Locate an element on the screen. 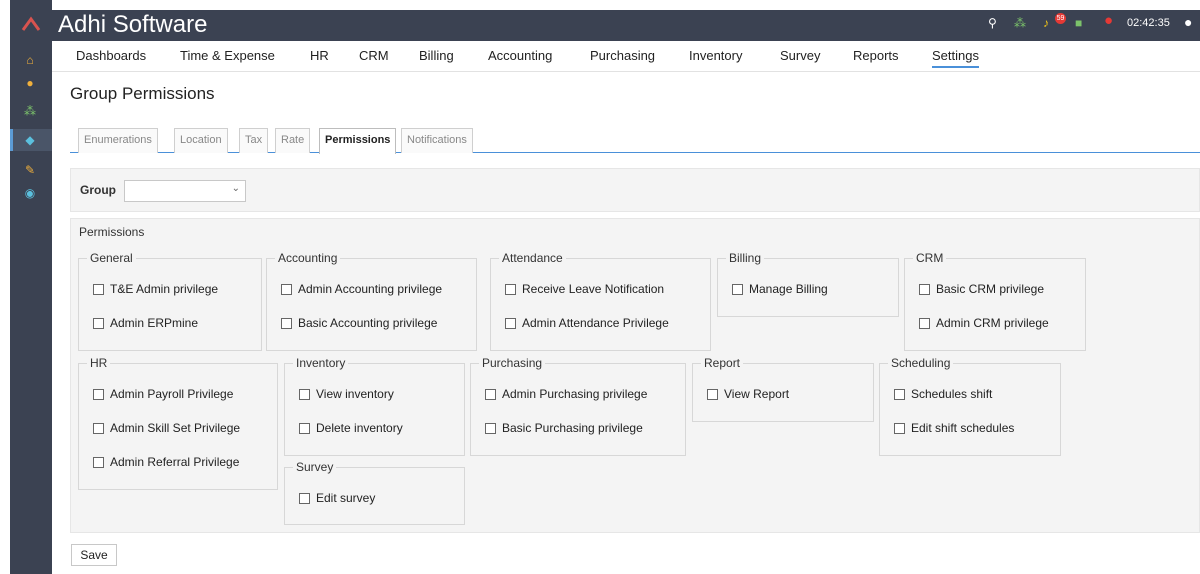  fieldset-survey: Survey Edit survey is located at coordinates (374, 492).